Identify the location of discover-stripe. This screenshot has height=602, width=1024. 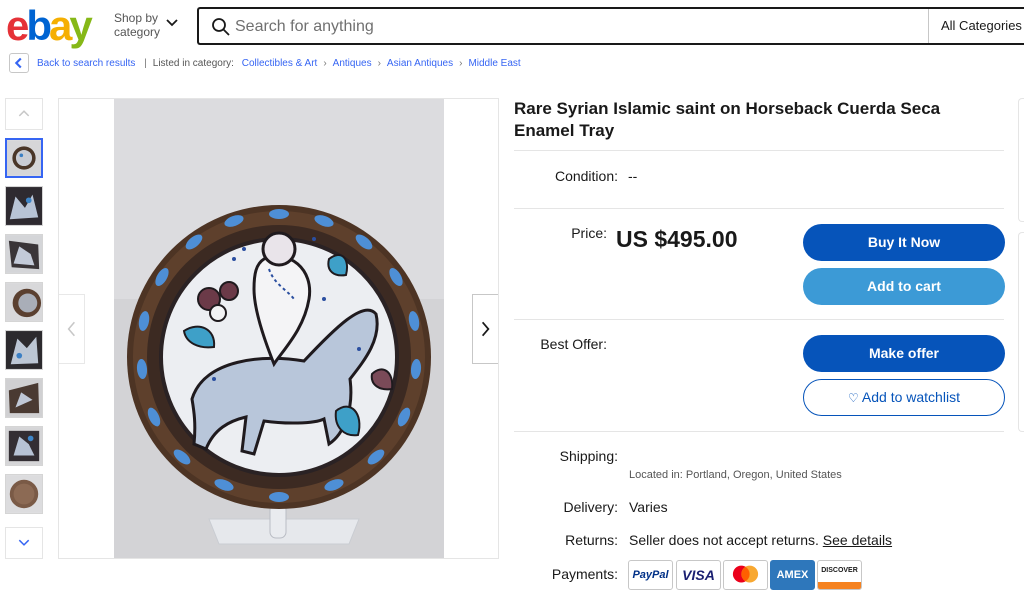
(839, 585).